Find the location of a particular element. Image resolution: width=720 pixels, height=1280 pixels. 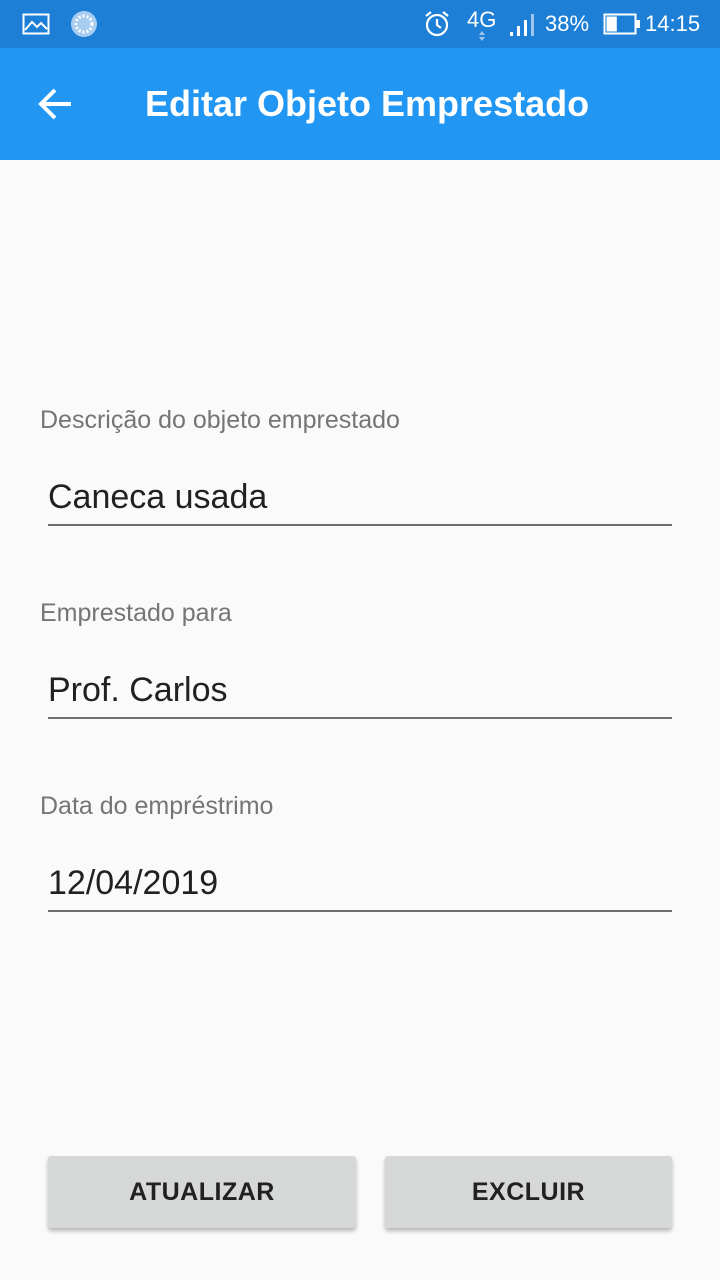

signal-icon is located at coordinates (523, 24).